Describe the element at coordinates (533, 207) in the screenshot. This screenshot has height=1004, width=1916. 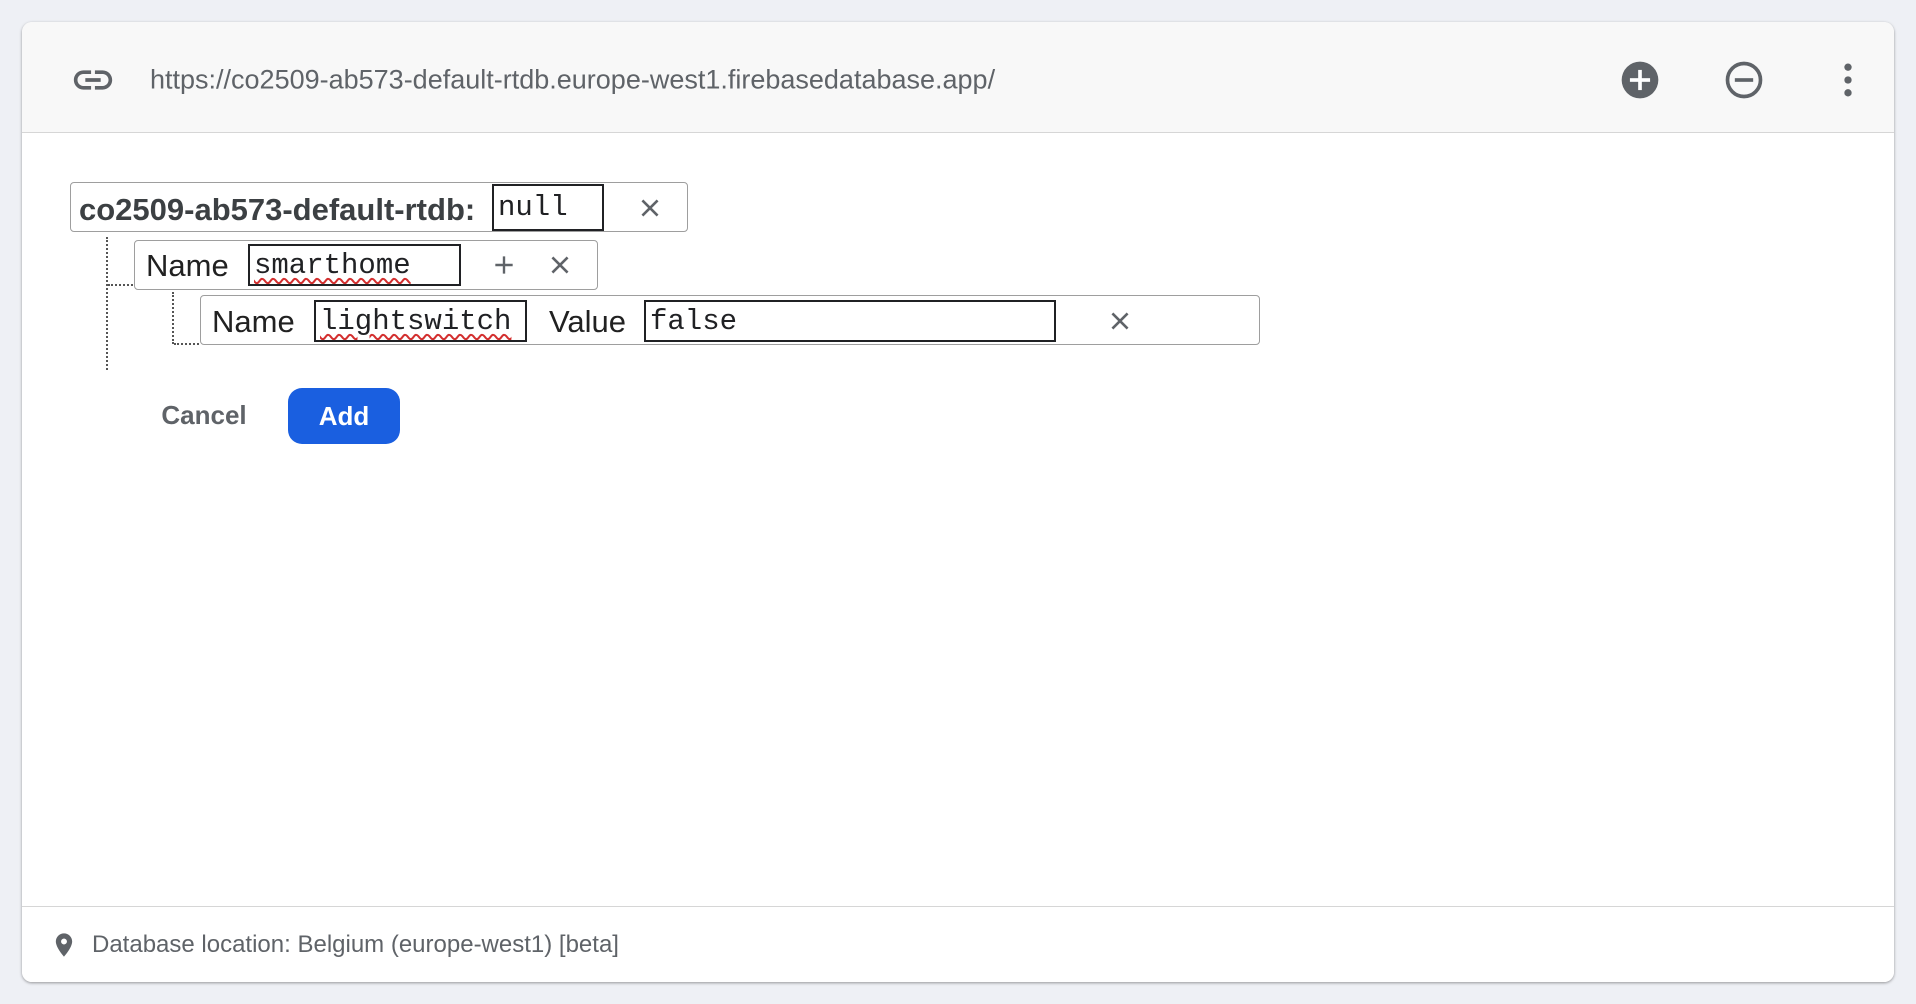
I see `root-value-text: null` at that location.